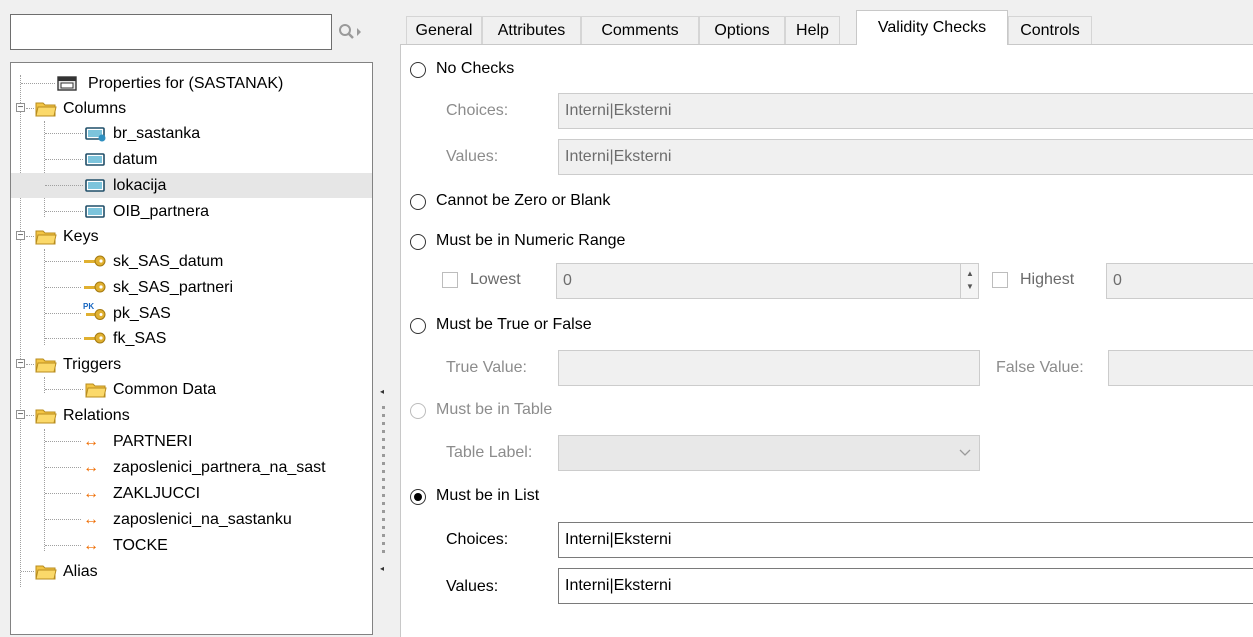 The height and width of the screenshot is (637, 1253). I want to click on in-list-choices-label: Choices:, so click(477, 539).